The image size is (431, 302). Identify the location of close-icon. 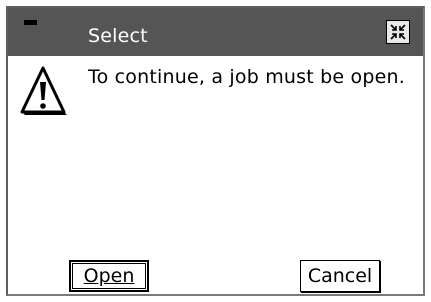
(398, 32).